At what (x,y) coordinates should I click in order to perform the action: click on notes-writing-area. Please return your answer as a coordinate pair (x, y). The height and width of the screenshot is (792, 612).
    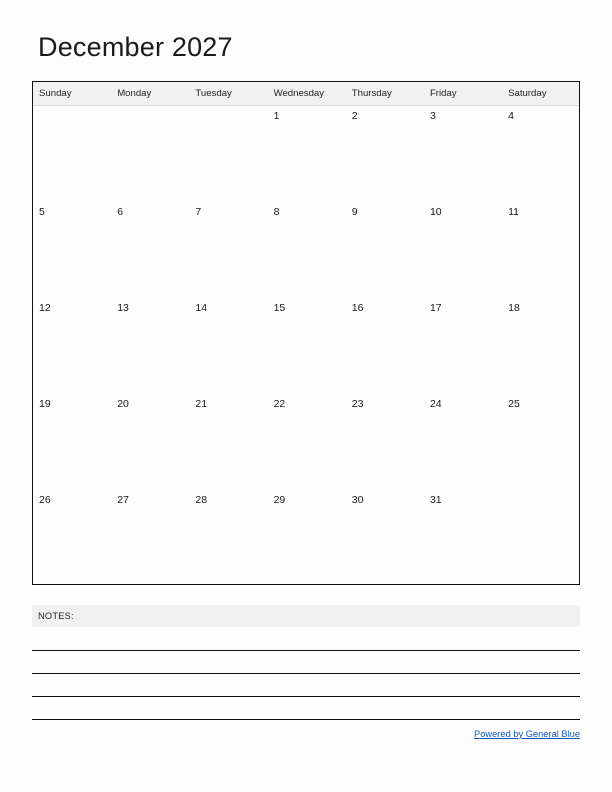
    Looking at the image, I should click on (306, 675).